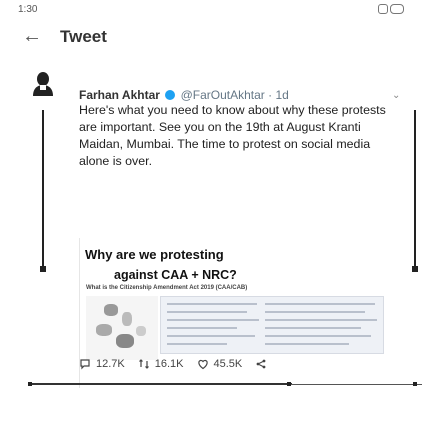  Describe the element at coordinates (110, 364) in the screenshot. I see `reply-count: 12.7K` at that location.